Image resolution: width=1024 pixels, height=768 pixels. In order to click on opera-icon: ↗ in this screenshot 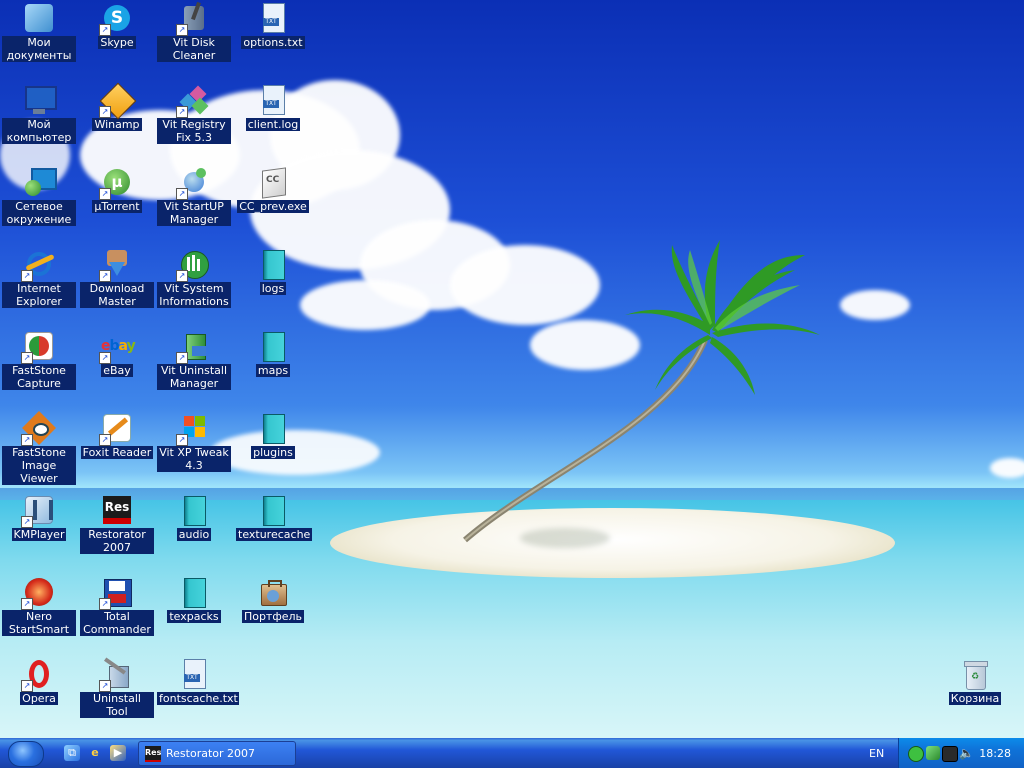, I will do `click(38, 675)`.